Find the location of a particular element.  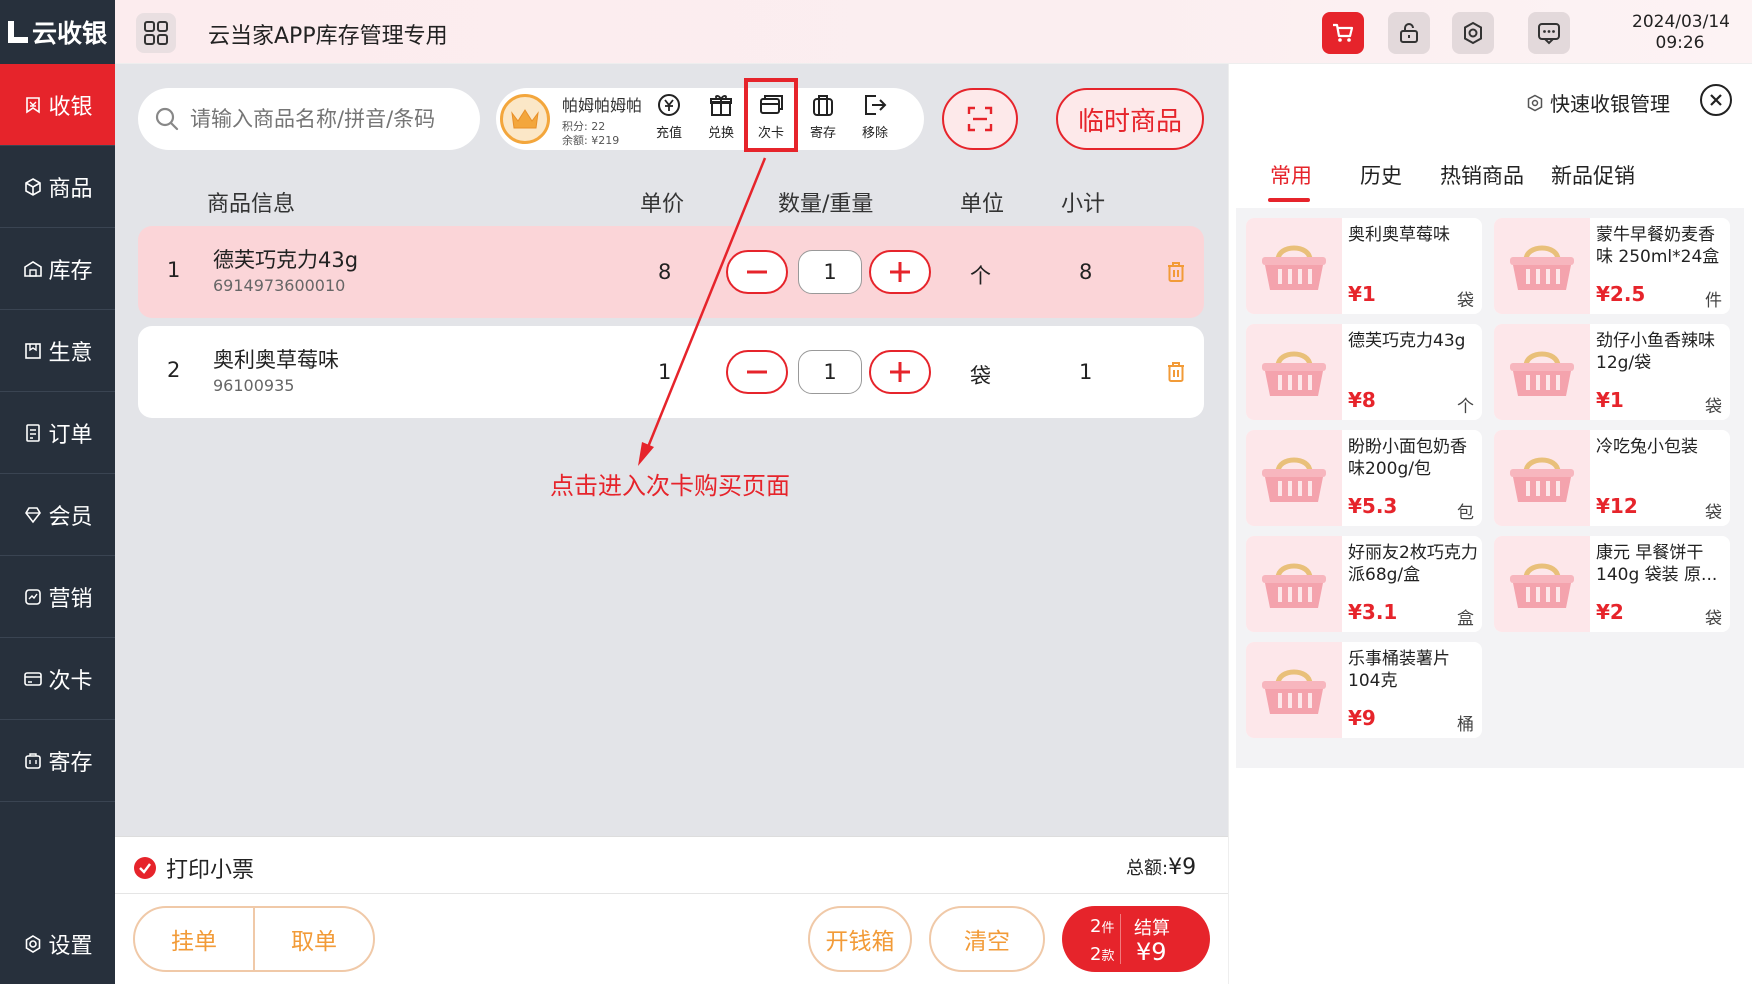

product-card-price: ¥2 is located at coordinates (1610, 612).